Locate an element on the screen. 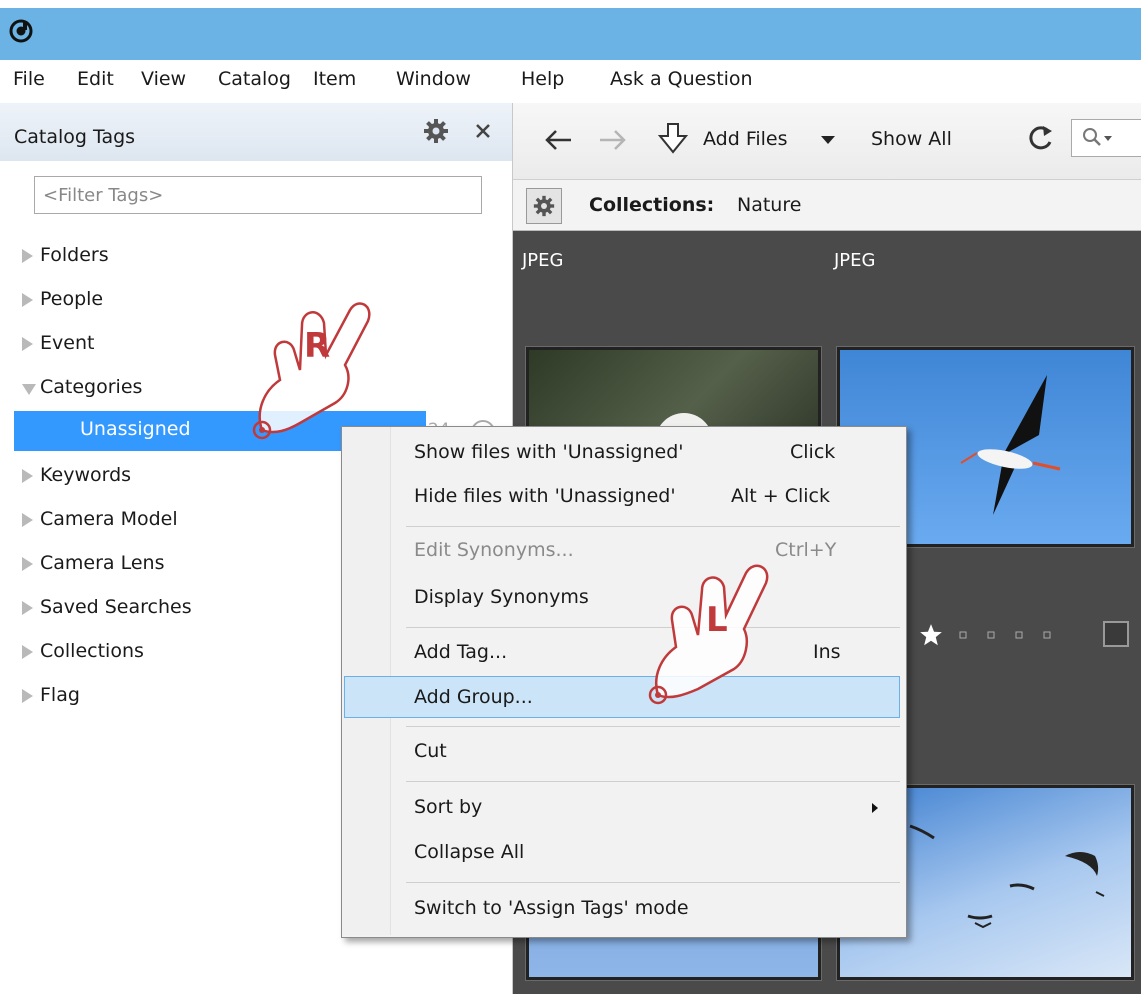  menu-show-files: Show files with 'Unassigned' Click is located at coordinates (623, 453).